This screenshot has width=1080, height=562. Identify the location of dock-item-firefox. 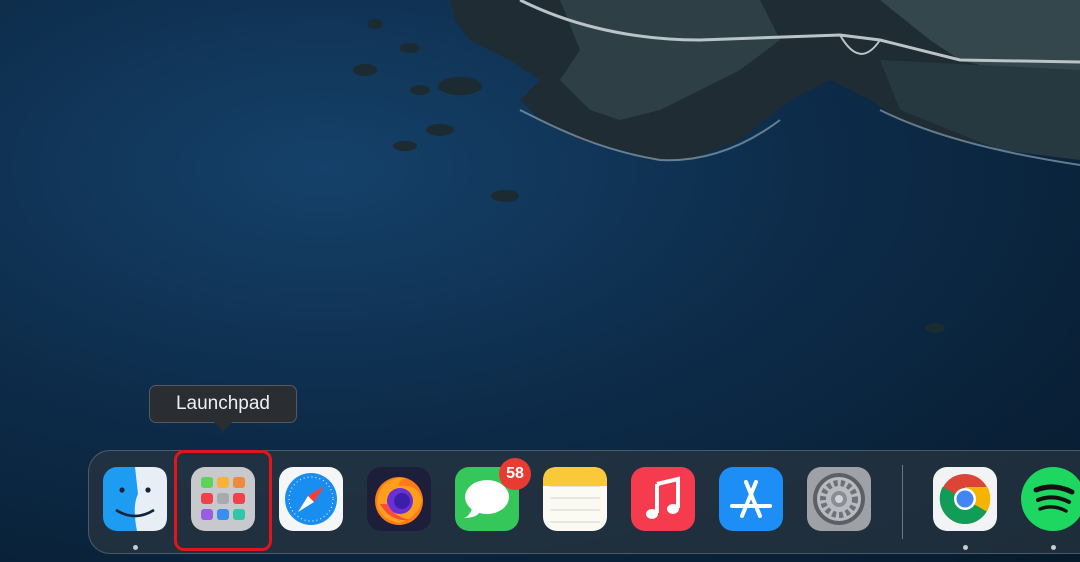
(399, 499).